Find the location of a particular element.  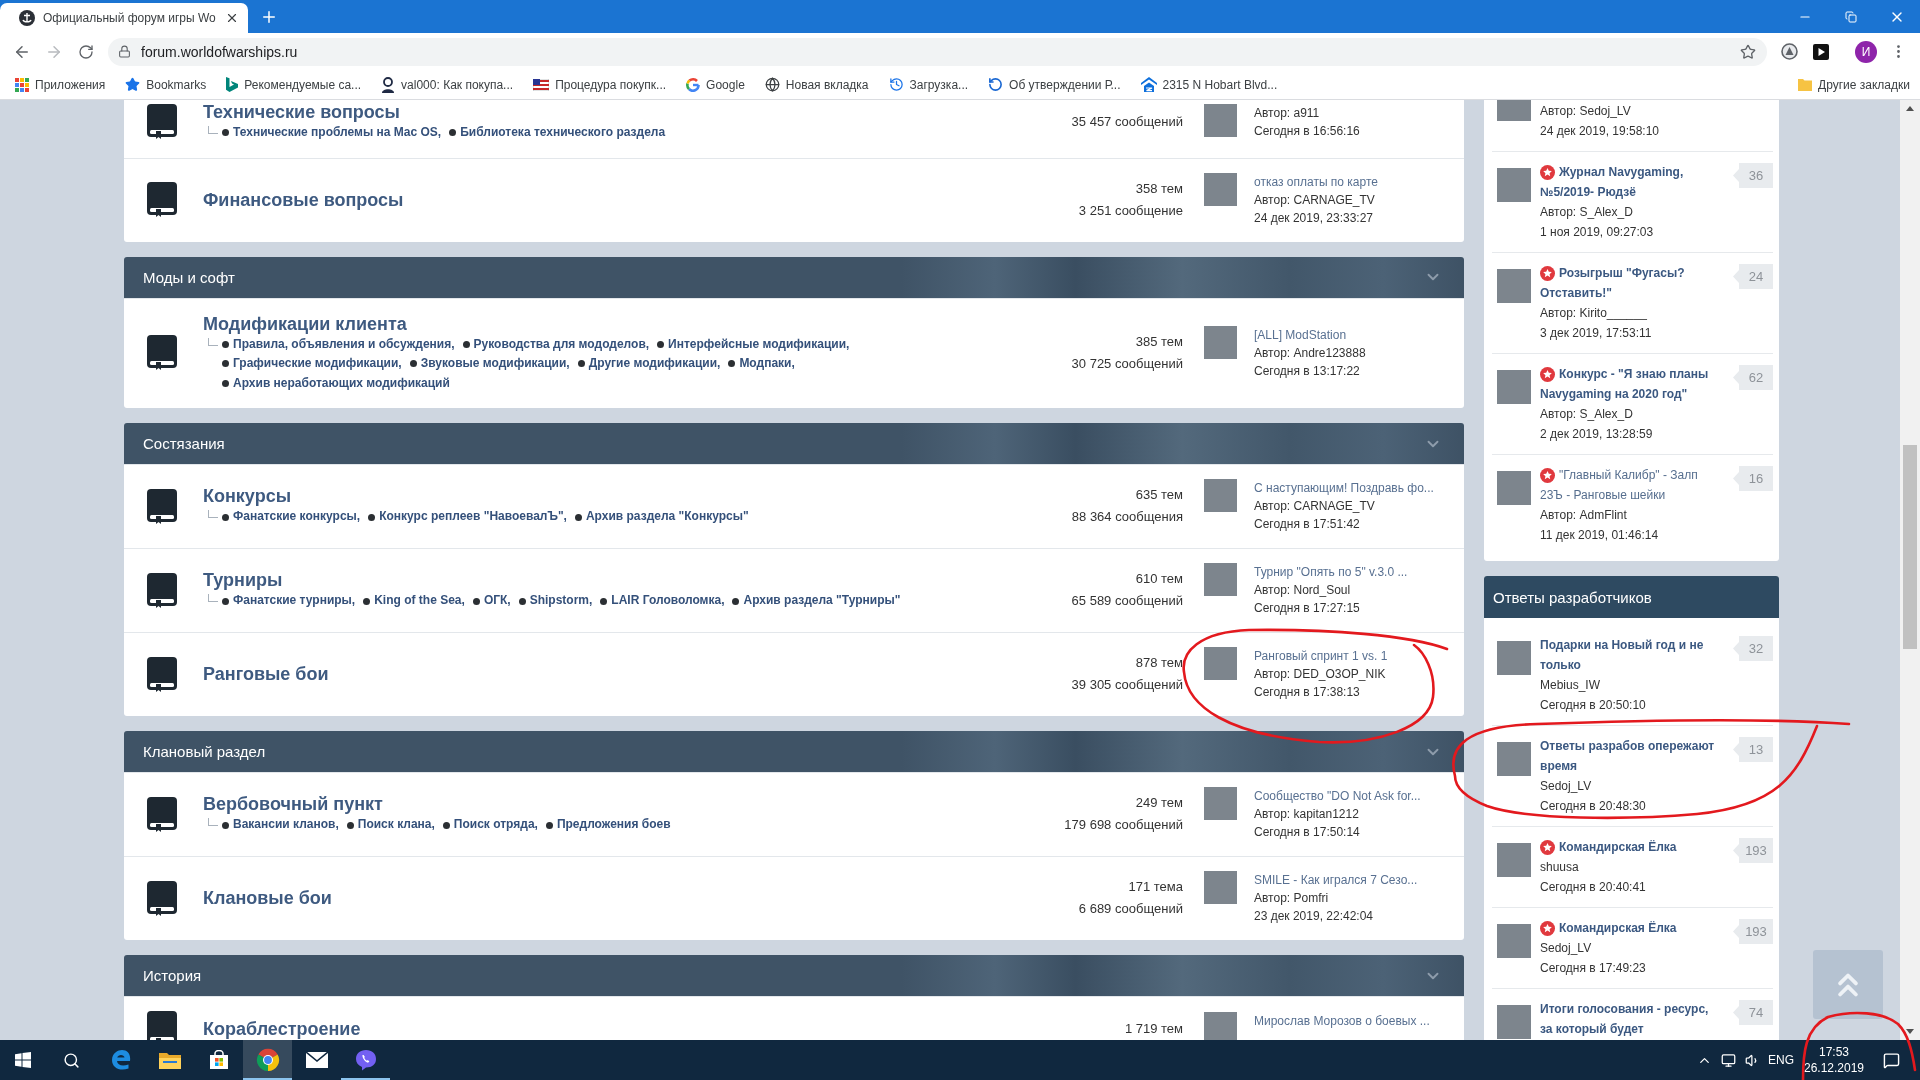

clock-time: 17:53 is located at coordinates (1834, 1052).